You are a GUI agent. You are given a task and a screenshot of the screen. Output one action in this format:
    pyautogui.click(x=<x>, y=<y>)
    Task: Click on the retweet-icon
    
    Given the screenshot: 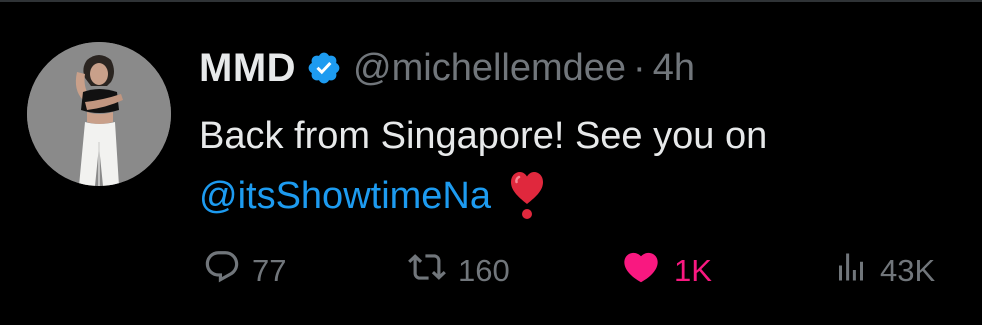 What is the action you would take?
    pyautogui.click(x=427, y=271)
    